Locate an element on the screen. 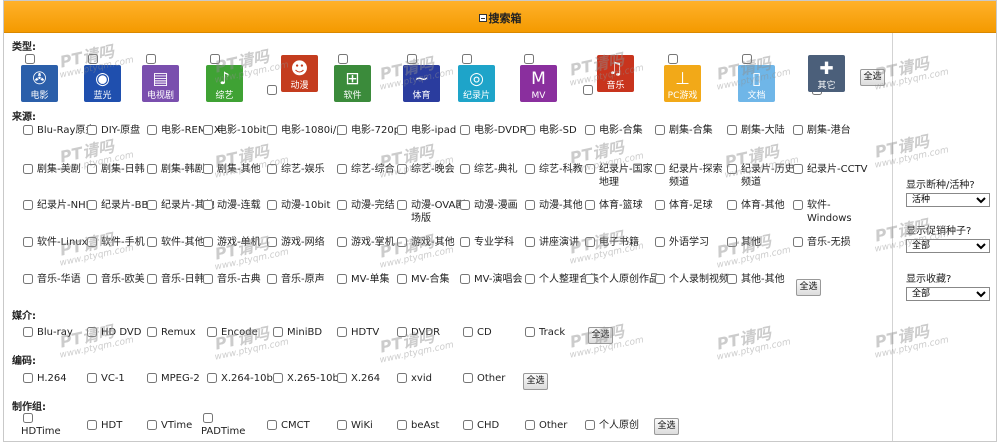 The image size is (1000, 442). category-tile: ♪ 综艺 is located at coordinates (224, 83).